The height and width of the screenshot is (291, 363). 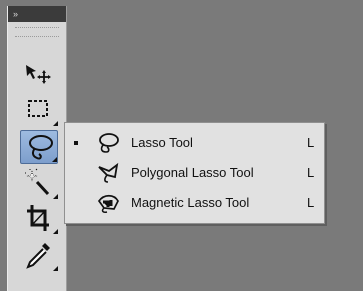 I want to click on lasso-tool-button, so click(x=39, y=147).